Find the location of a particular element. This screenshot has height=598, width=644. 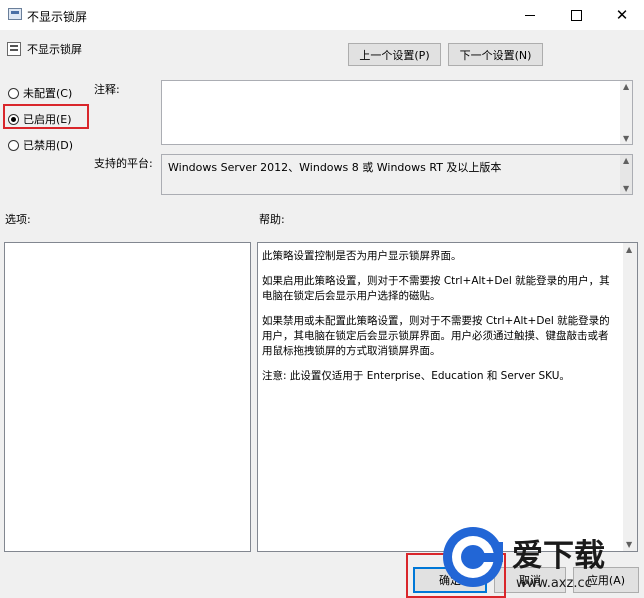

watermark-brand: 爱下载 is located at coordinates (558, 556).